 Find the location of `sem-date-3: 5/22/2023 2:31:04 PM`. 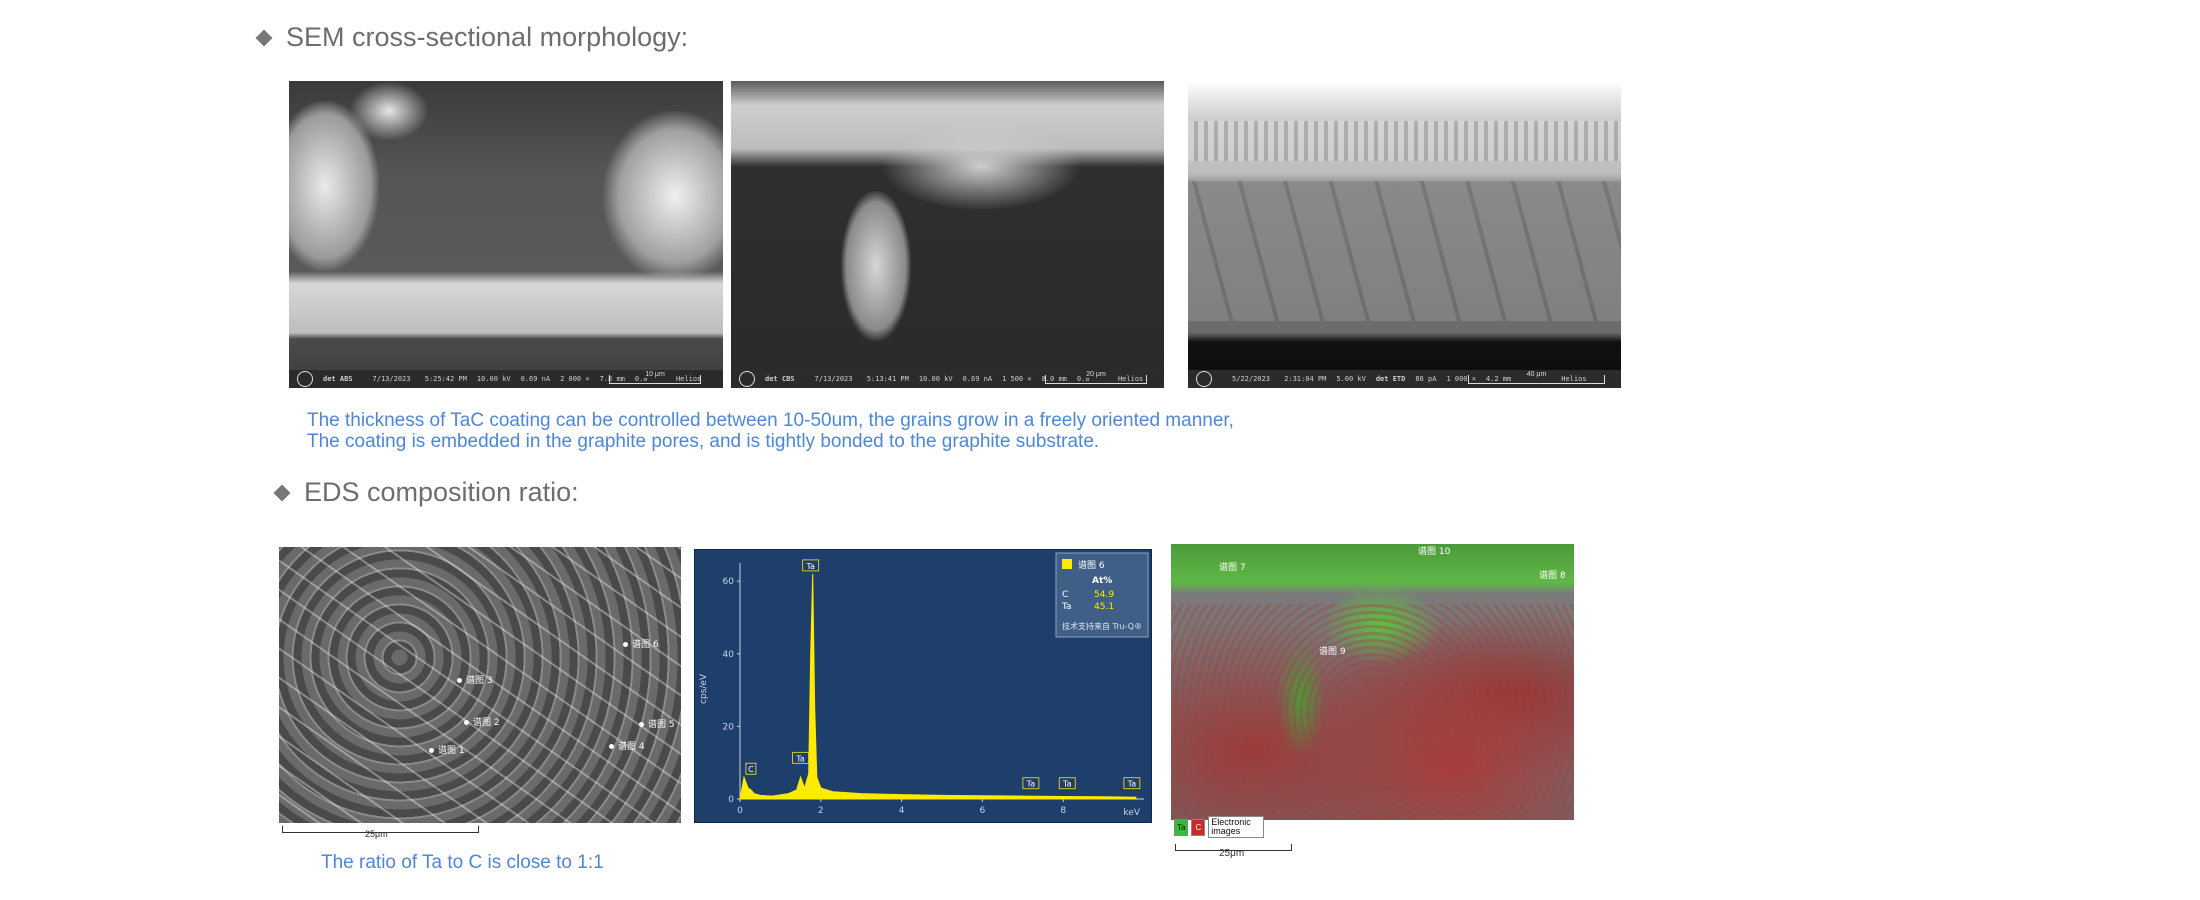

sem-date-3: 5/22/2023 2:31:04 PM is located at coordinates (1279, 379).